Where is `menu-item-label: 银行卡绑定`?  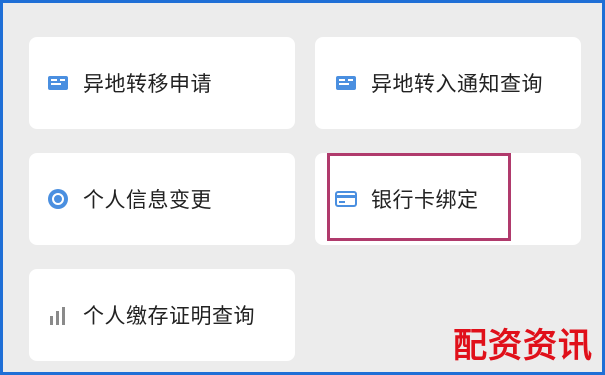 menu-item-label: 银行卡绑定 is located at coordinates (425, 200).